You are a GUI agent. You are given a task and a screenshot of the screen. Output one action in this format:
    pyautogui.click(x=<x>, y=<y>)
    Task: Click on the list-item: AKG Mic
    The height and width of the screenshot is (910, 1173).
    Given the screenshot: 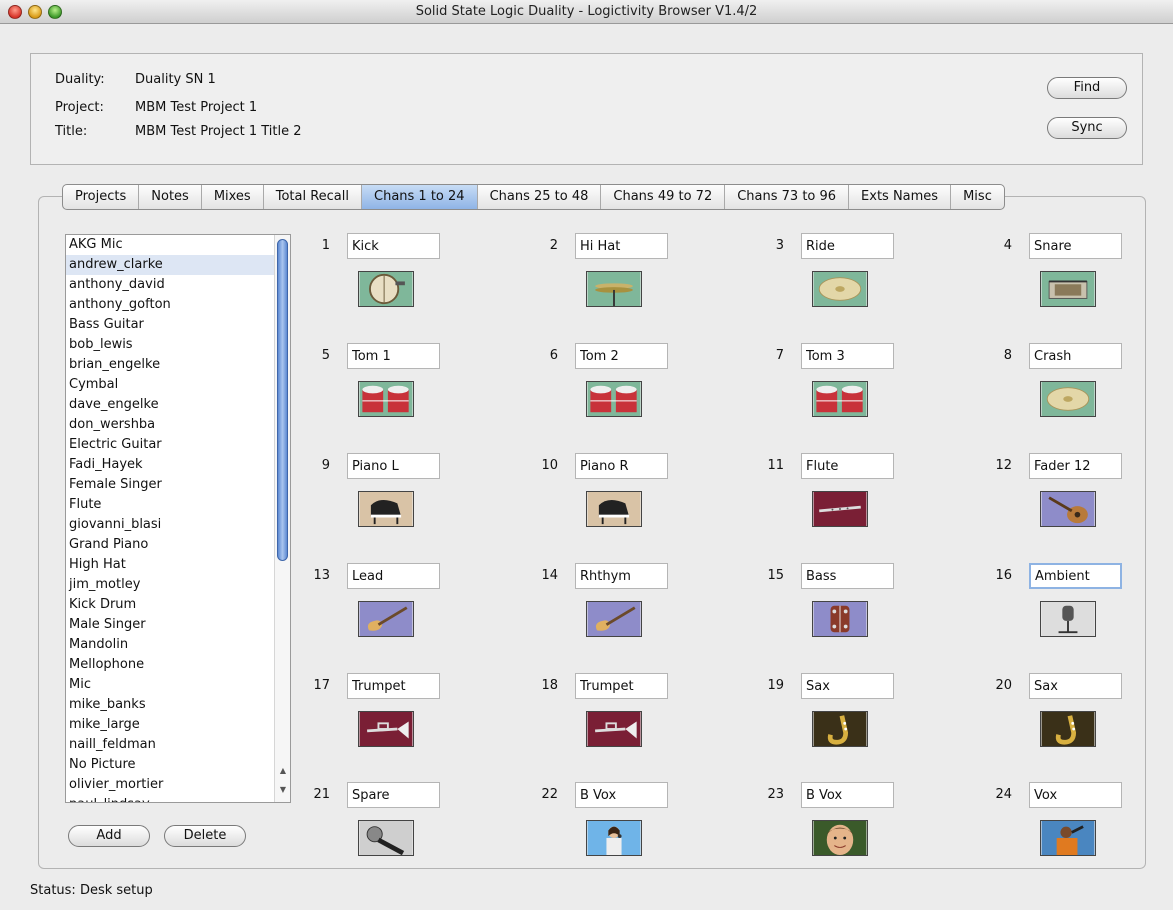 What is the action you would take?
    pyautogui.click(x=170, y=245)
    